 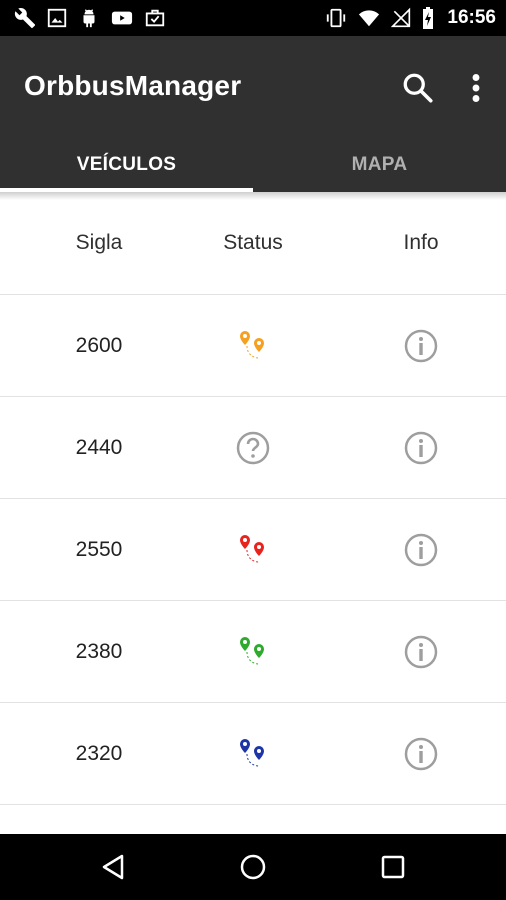 I want to click on status-bar: 16:56, so click(x=253, y=18).